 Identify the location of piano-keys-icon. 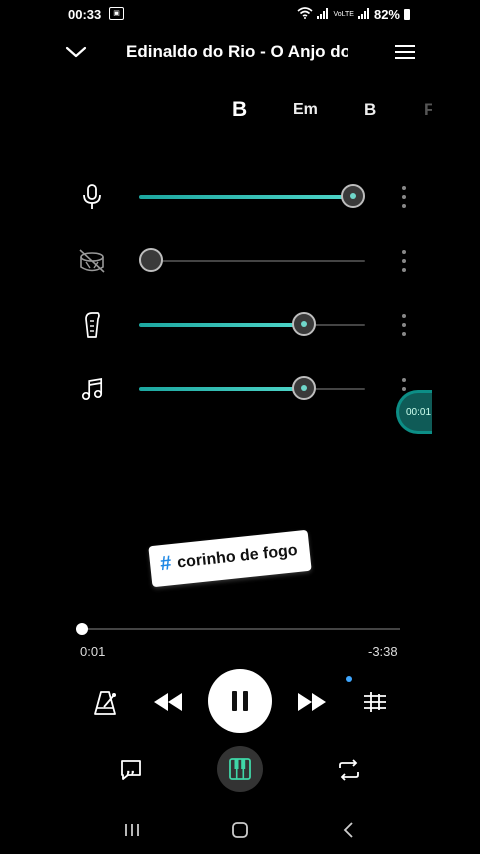
(240, 769).